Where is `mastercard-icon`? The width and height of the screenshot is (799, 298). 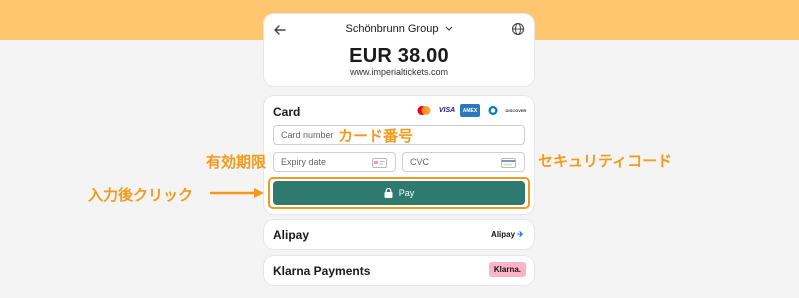
mastercard-icon is located at coordinates (424, 110).